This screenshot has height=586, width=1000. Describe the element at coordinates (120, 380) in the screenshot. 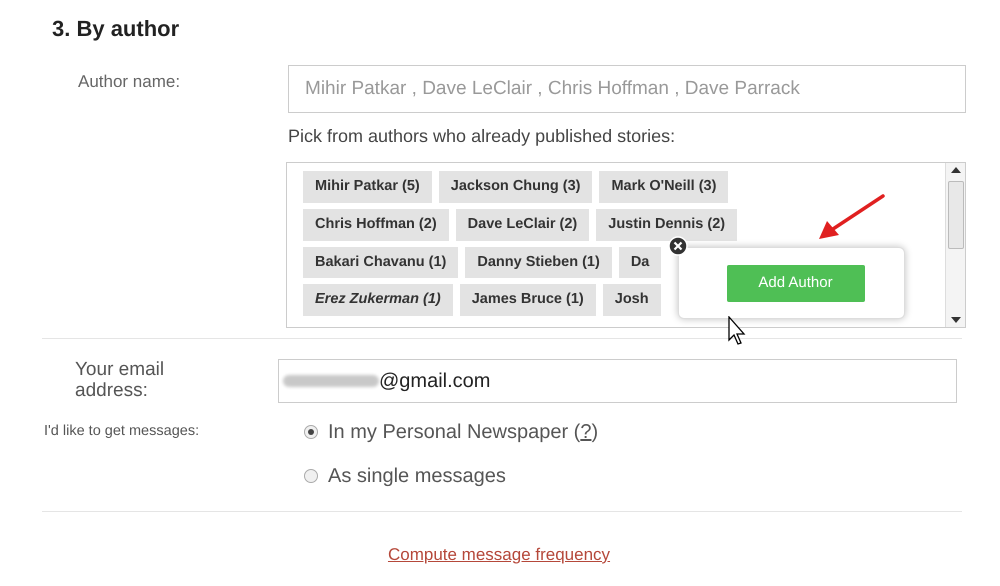

I see `field-label: Your email address:` at that location.